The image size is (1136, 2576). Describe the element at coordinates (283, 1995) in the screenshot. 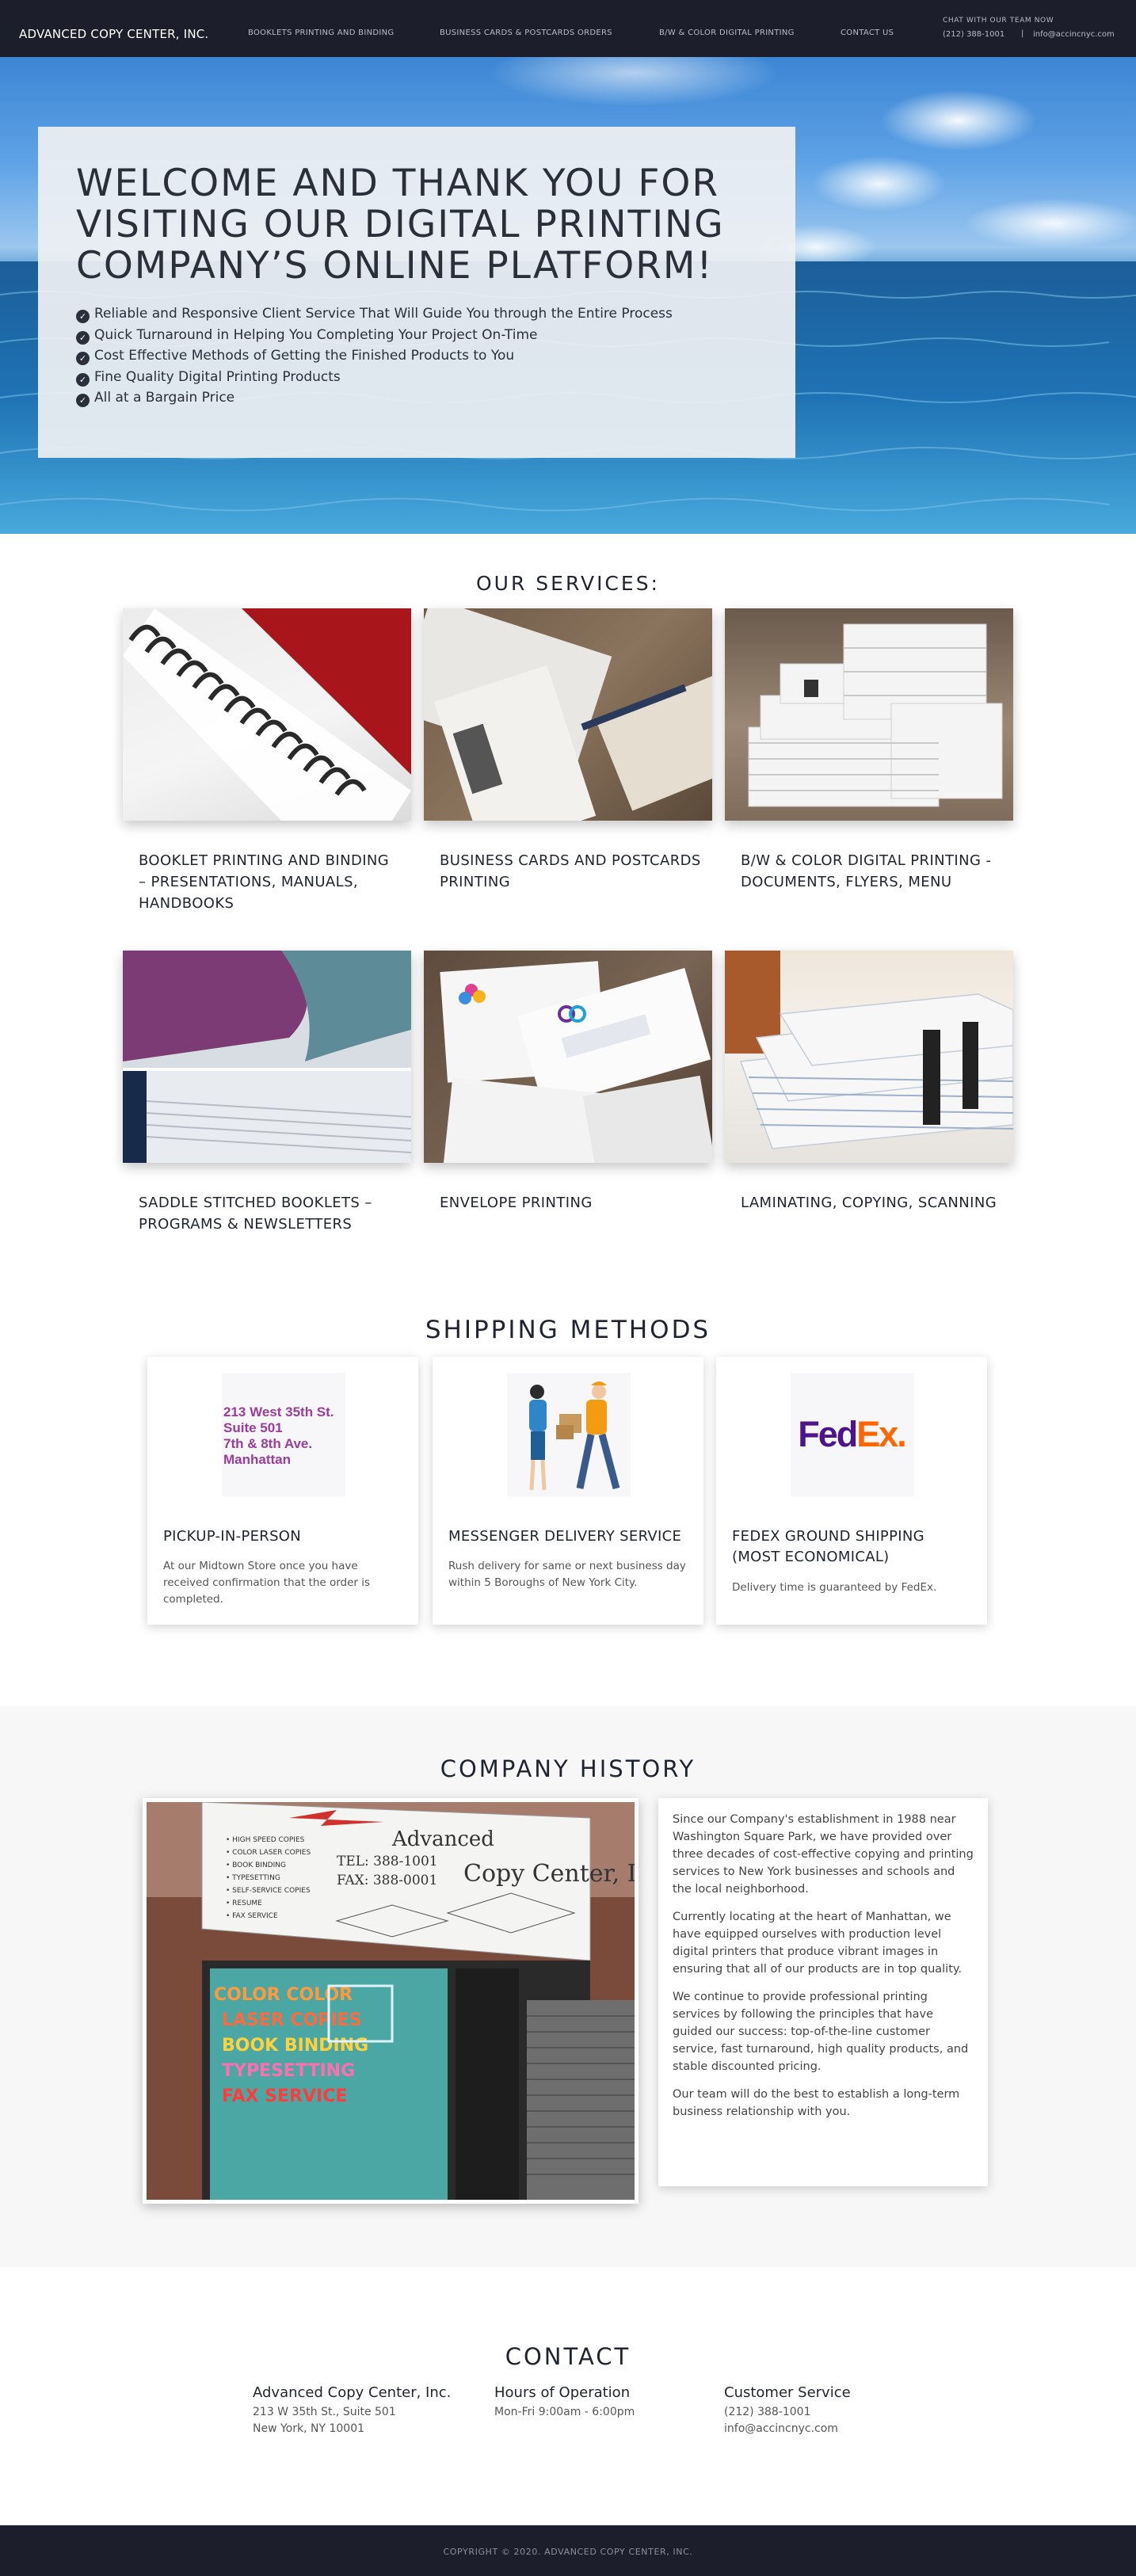

I see `svg-text: COLOR COLOR` at that location.